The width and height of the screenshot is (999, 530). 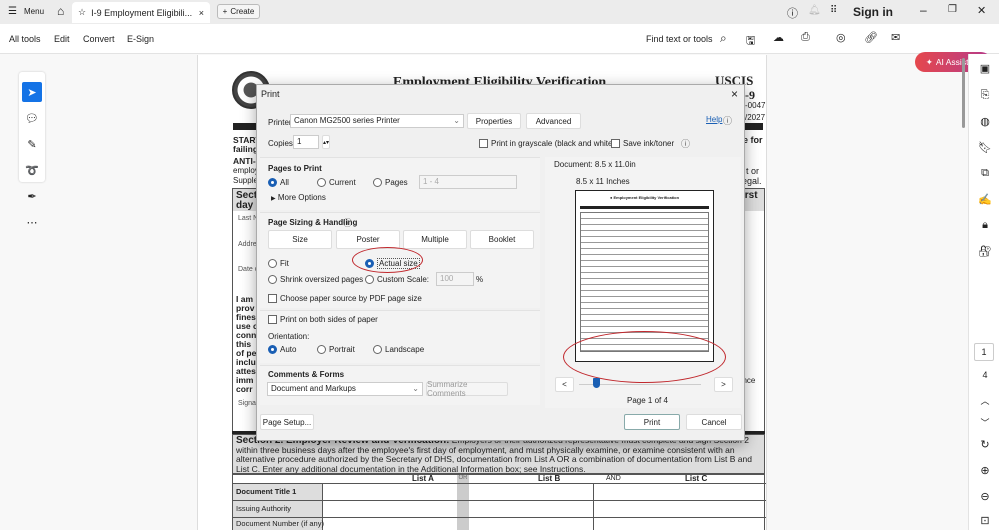 I want to click on print-icon: ⎙, so click(x=805, y=37).